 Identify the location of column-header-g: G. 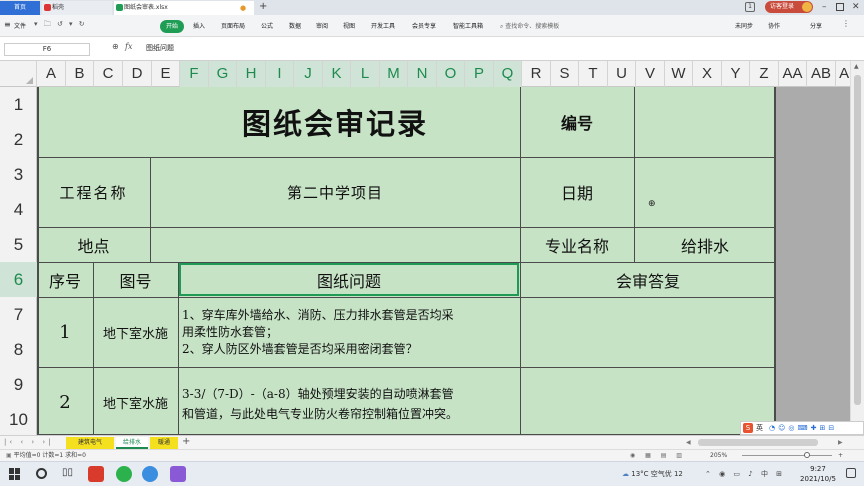
(223, 74).